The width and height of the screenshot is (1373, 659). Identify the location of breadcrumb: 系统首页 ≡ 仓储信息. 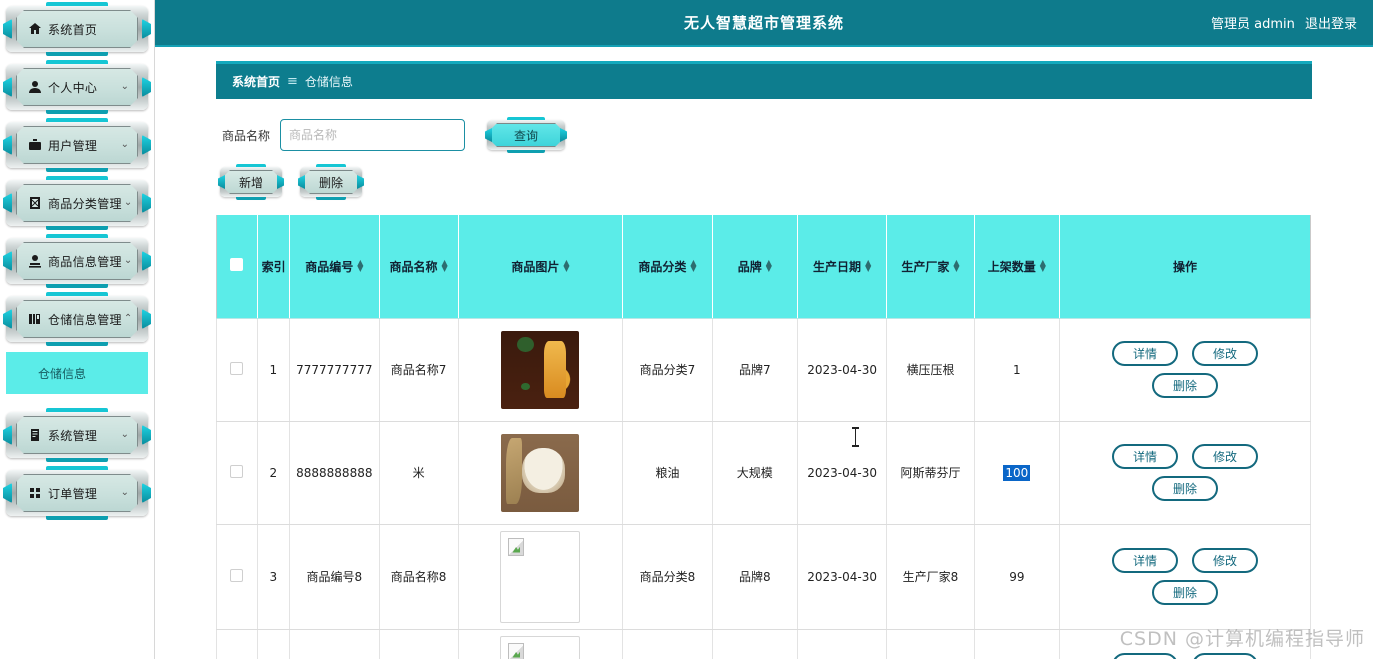
(764, 80).